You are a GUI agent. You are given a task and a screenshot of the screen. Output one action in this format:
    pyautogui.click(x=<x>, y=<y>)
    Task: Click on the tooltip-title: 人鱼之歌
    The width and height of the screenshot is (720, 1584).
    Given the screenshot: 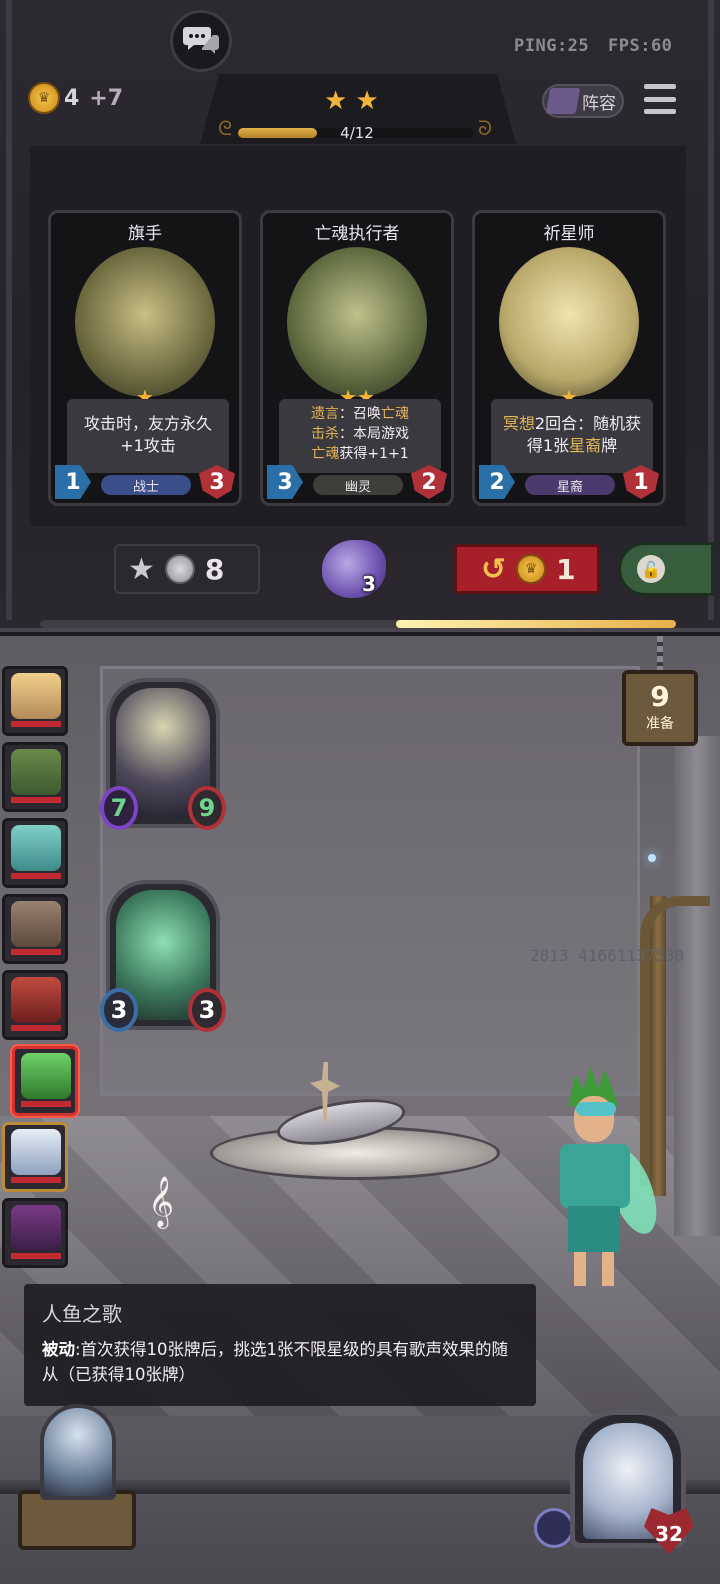 What is the action you would take?
    pyautogui.click(x=82, y=1314)
    